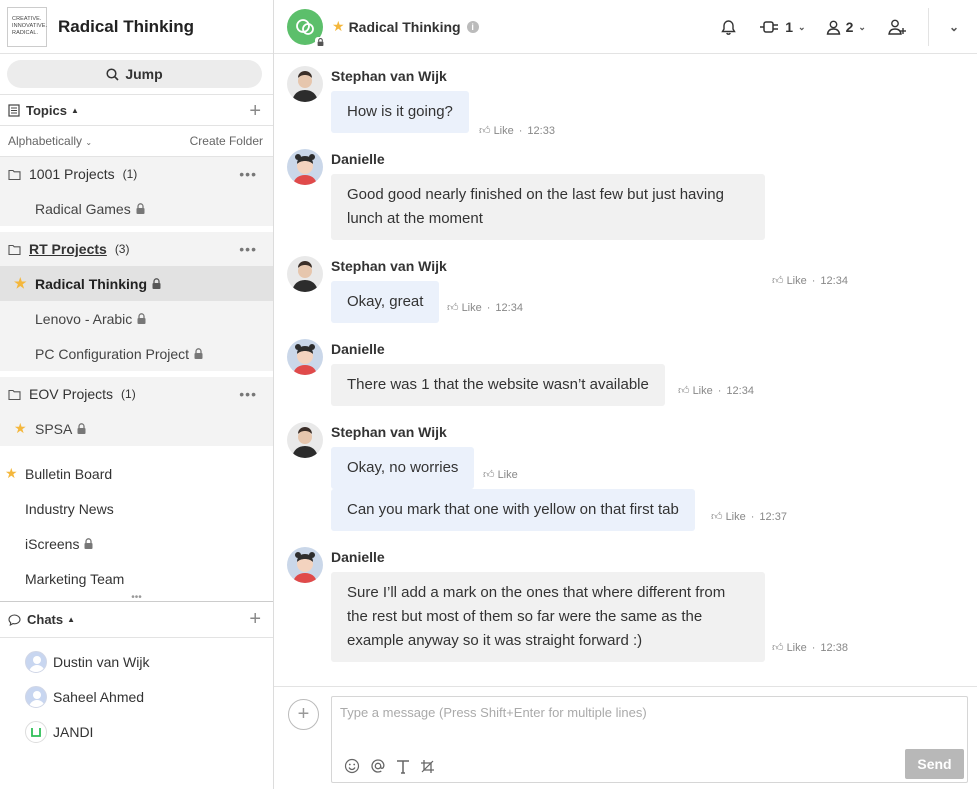 Image resolution: width=977 pixels, height=789 pixels. What do you see at coordinates (136, 731) in the screenshot?
I see `chat-jandi: JANDI` at bounding box center [136, 731].